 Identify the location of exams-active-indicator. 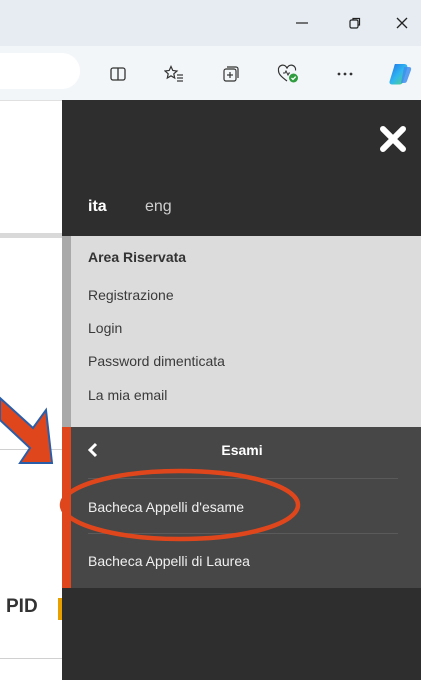
(66, 507).